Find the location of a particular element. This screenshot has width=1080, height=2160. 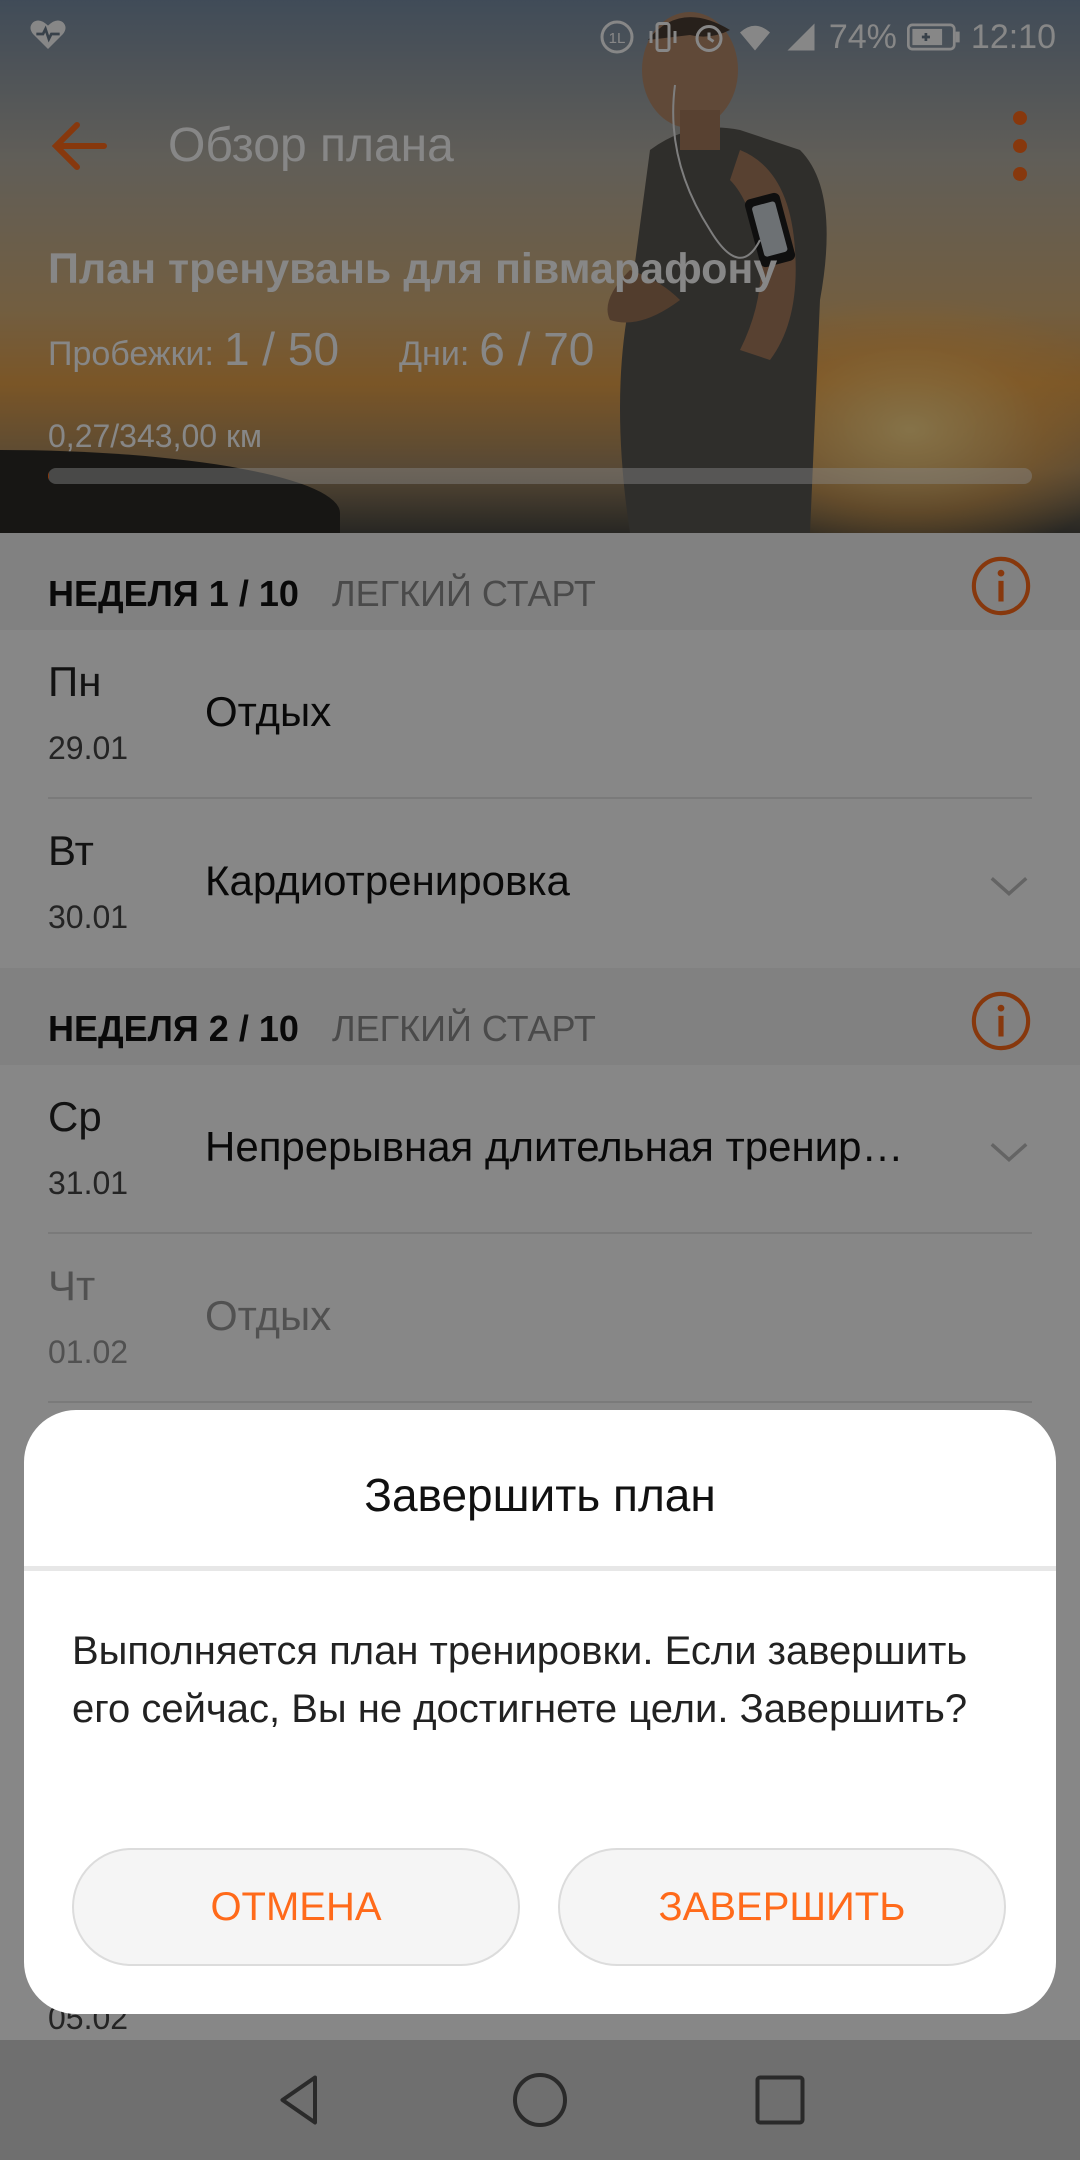

nav-home-icon is located at coordinates (540, 2100).